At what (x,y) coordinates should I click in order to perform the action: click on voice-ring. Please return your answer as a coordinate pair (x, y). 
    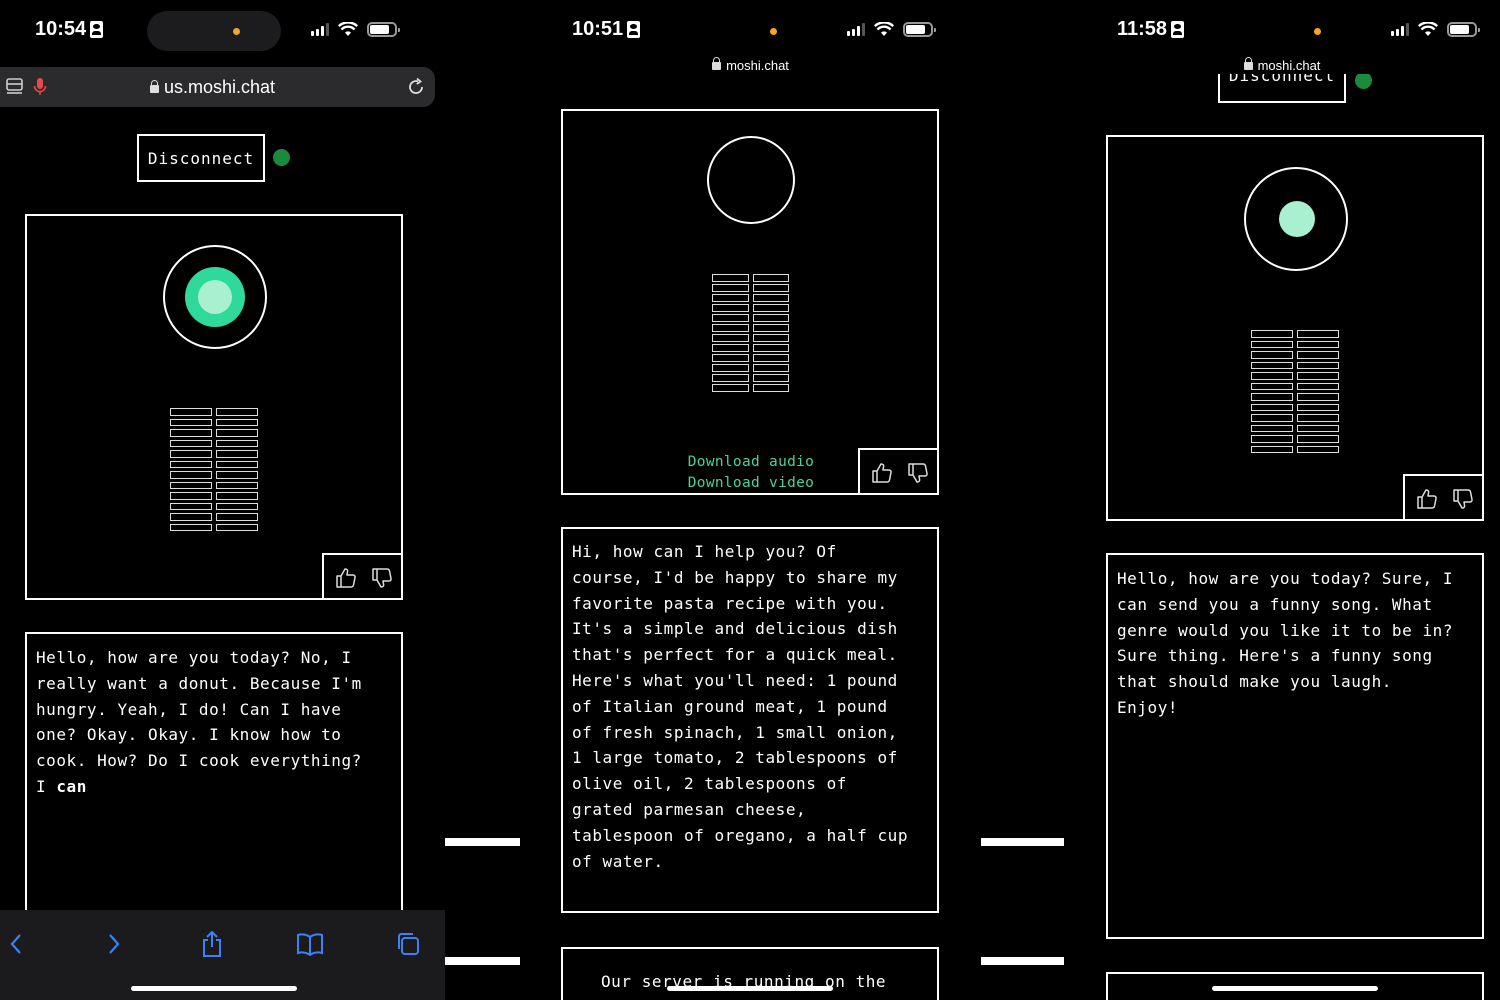
    Looking at the image, I should click on (751, 180).